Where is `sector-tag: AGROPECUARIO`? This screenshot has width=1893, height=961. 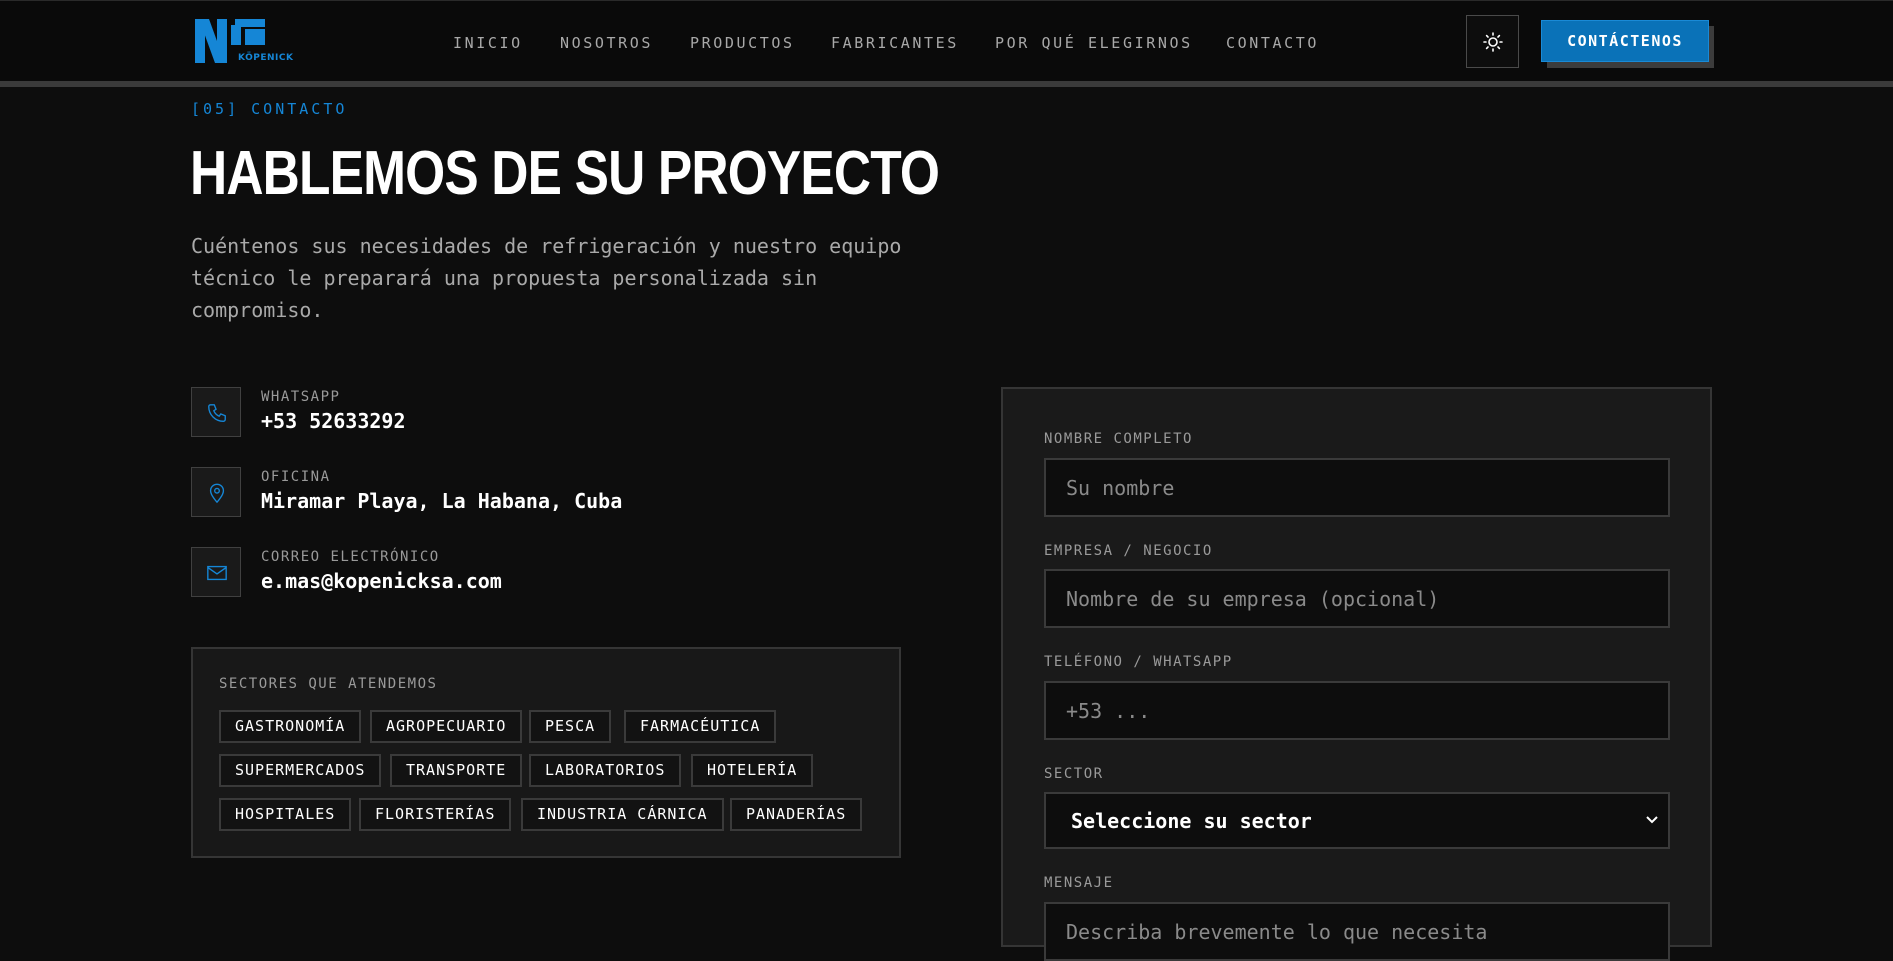
sector-tag: AGROPECUARIO is located at coordinates (446, 726).